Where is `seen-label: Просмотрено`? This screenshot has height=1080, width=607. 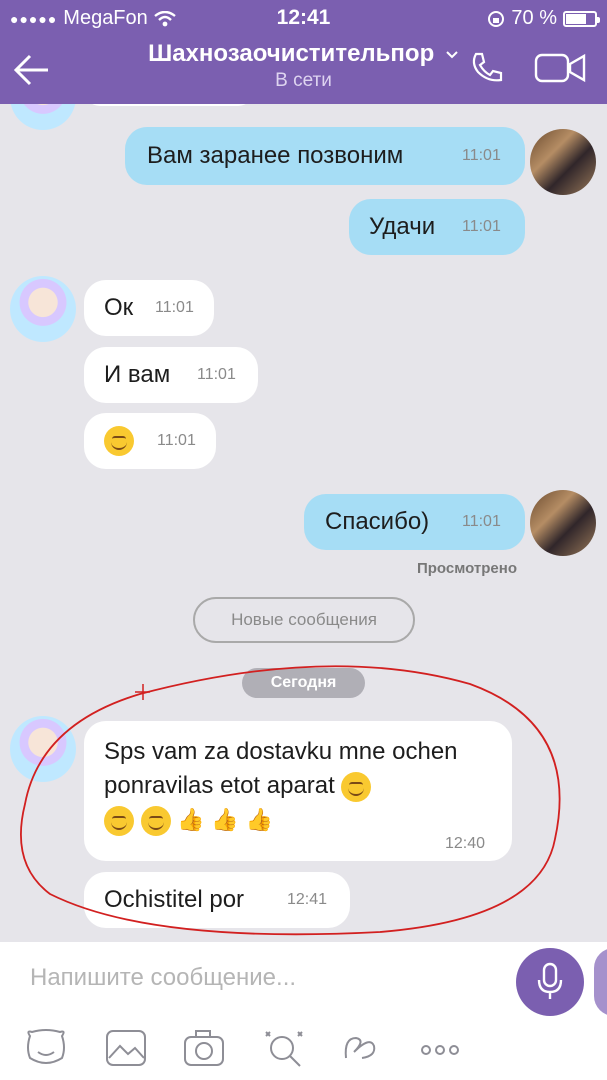 seen-label: Просмотрено is located at coordinates (466, 568).